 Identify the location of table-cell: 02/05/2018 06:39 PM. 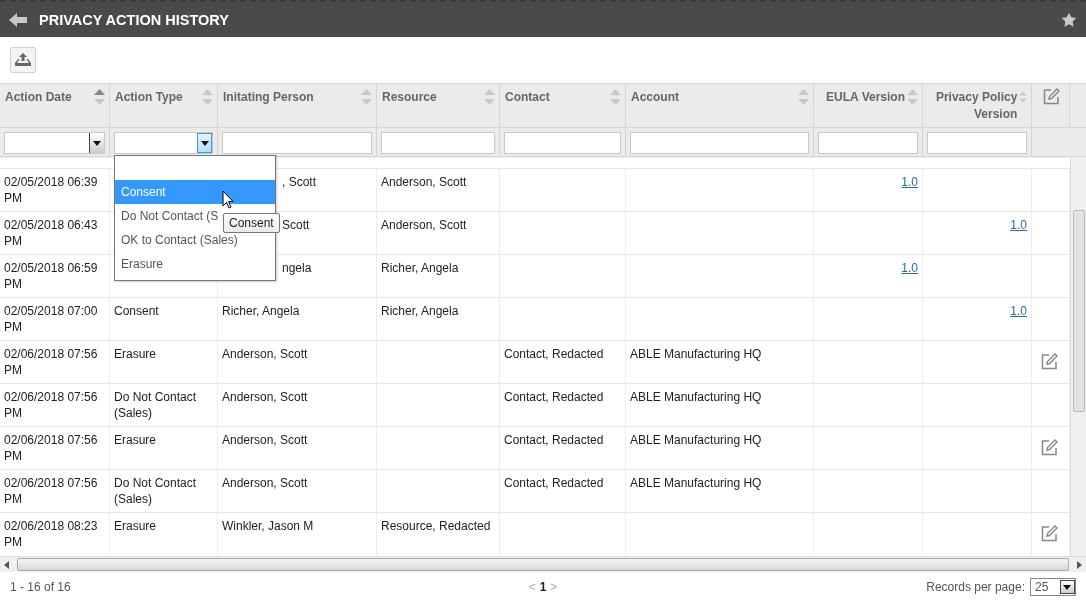
(51, 190).